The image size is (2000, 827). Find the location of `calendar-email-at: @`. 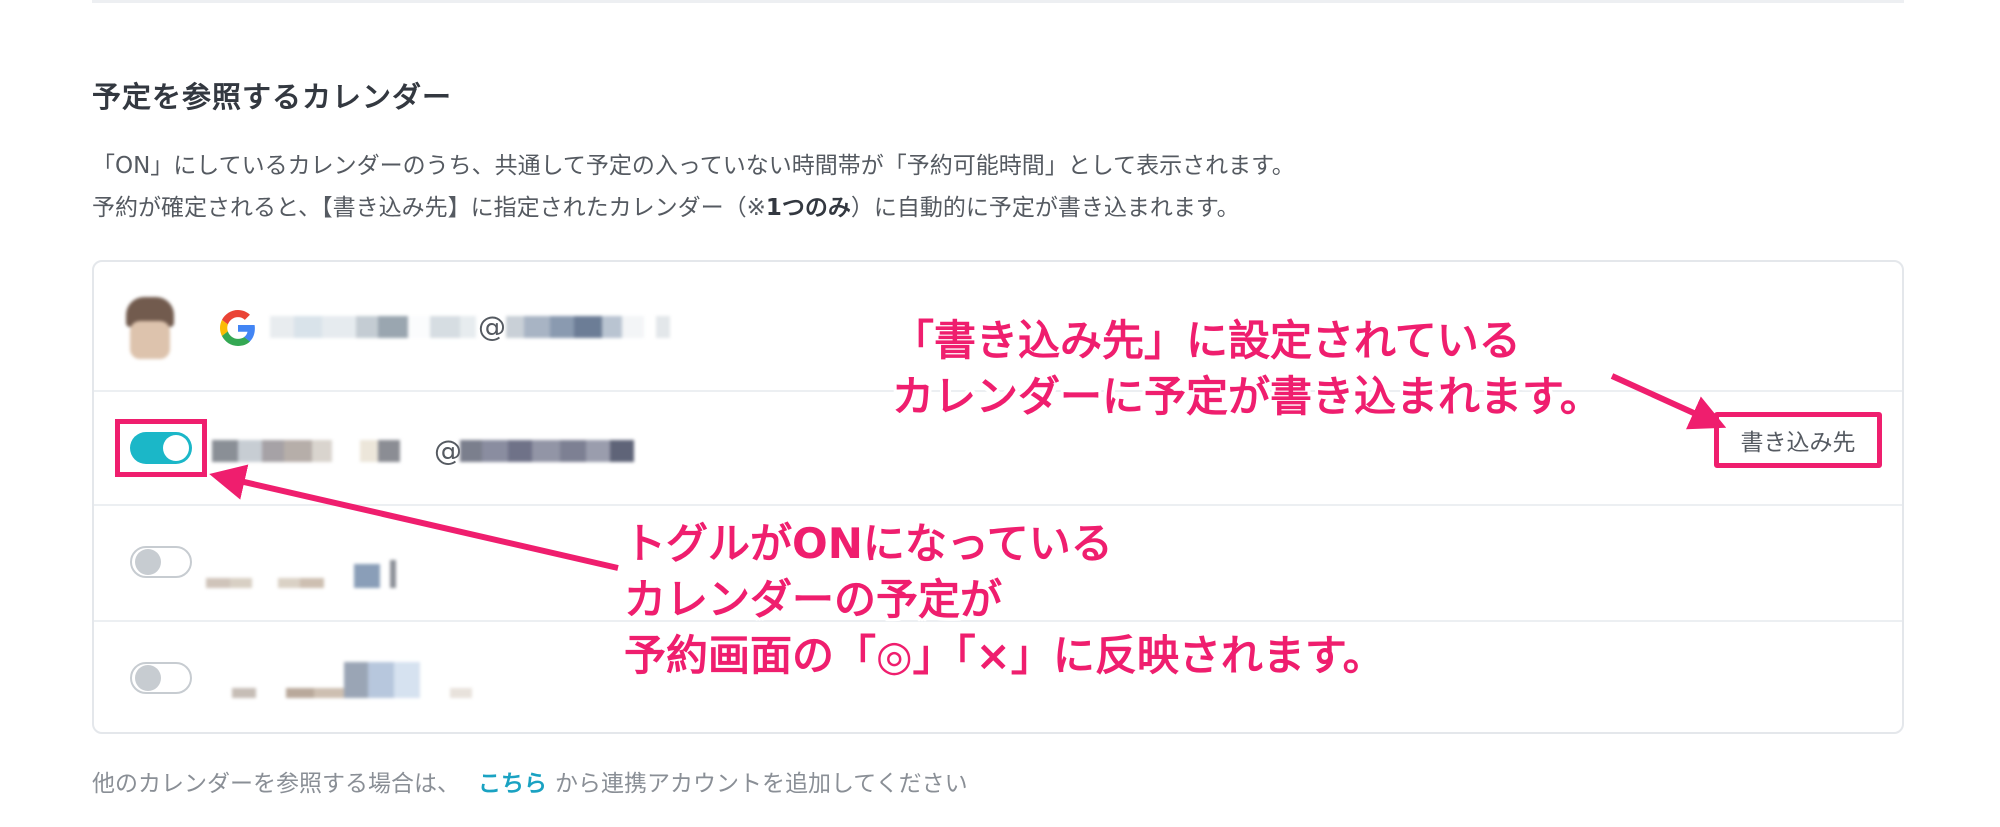

calendar-email-at: @ is located at coordinates (448, 450).